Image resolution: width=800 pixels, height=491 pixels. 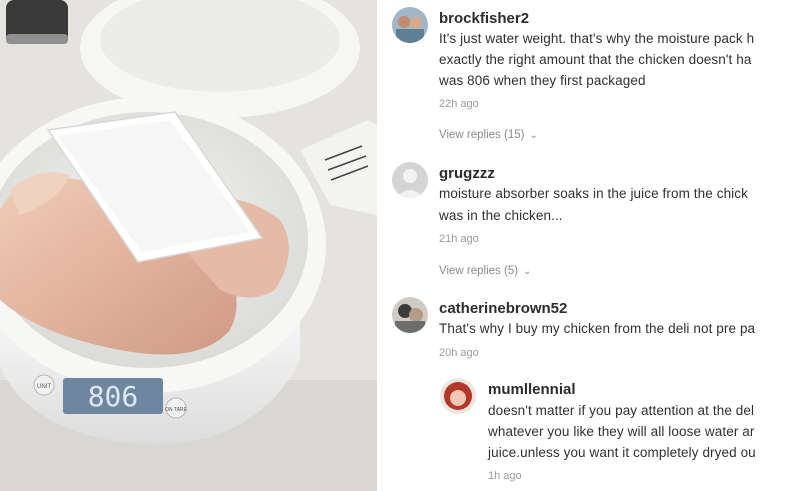 What do you see at coordinates (479, 271) in the screenshot?
I see `view-replies-label: View replies (5)` at bounding box center [479, 271].